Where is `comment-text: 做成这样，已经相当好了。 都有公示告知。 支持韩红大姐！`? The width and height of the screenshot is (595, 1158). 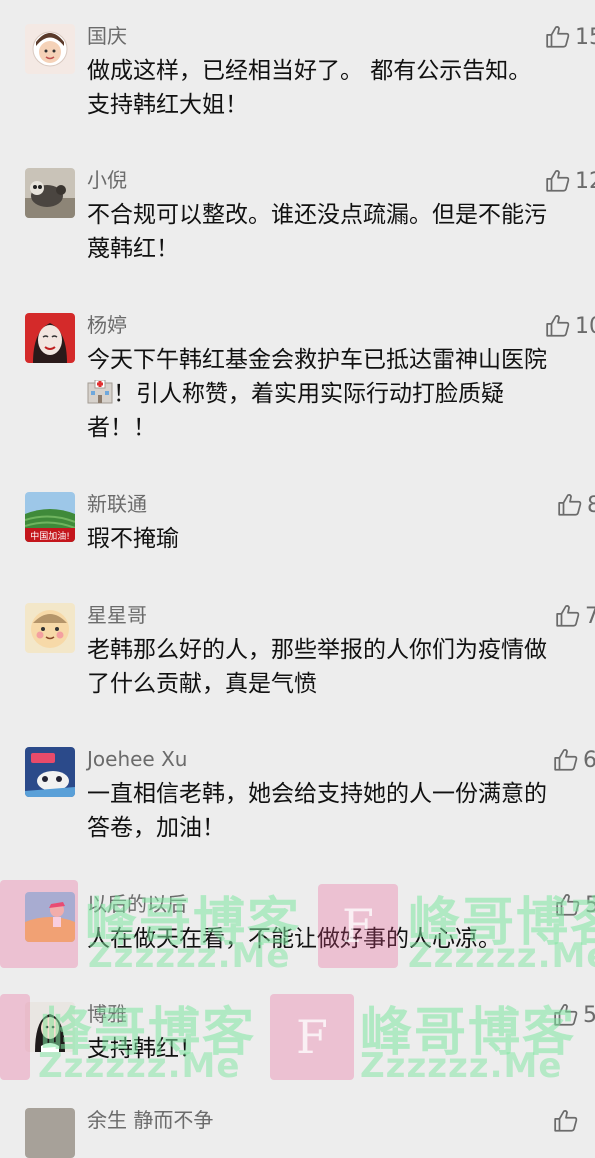
comment-text: 做成这样，已经相当好了。 都有公示告知。 支持韩红大姐！ is located at coordinates (309, 88).